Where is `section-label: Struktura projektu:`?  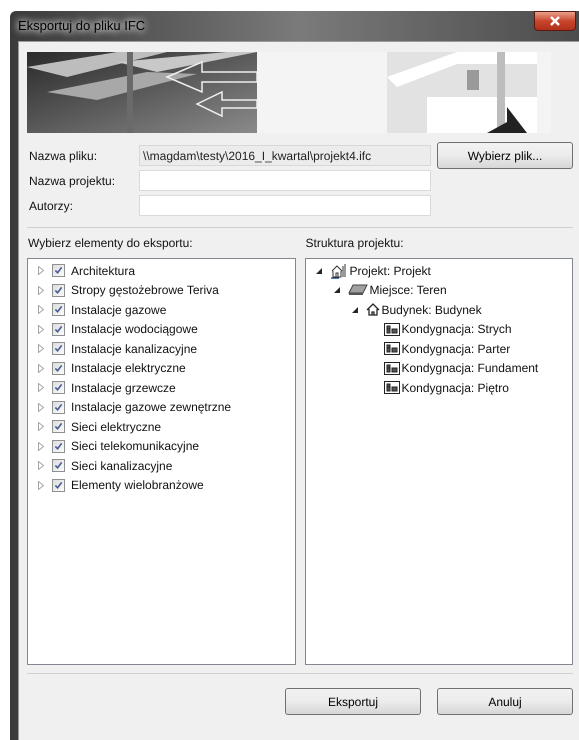
section-label: Struktura projektu: is located at coordinates (354, 243).